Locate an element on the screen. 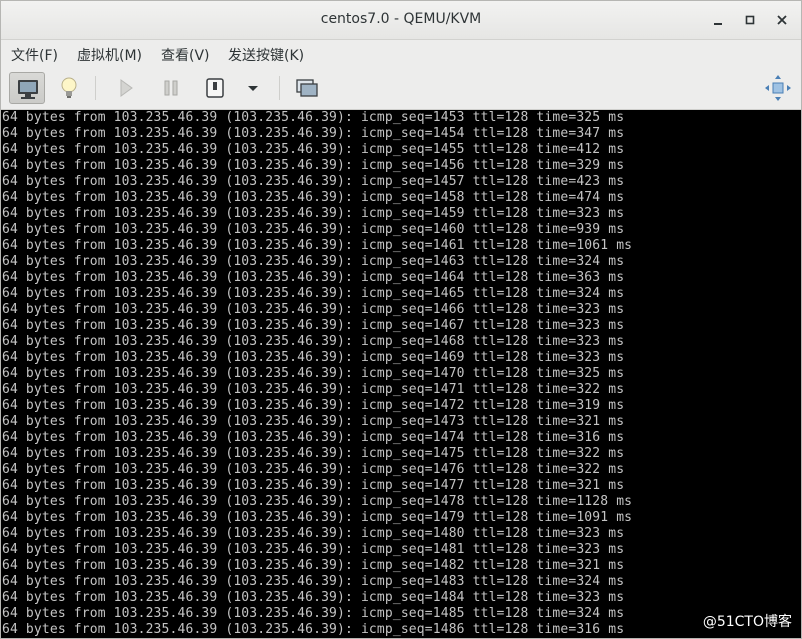 The height and width of the screenshot is (639, 802). close-icon is located at coordinates (782, 20).